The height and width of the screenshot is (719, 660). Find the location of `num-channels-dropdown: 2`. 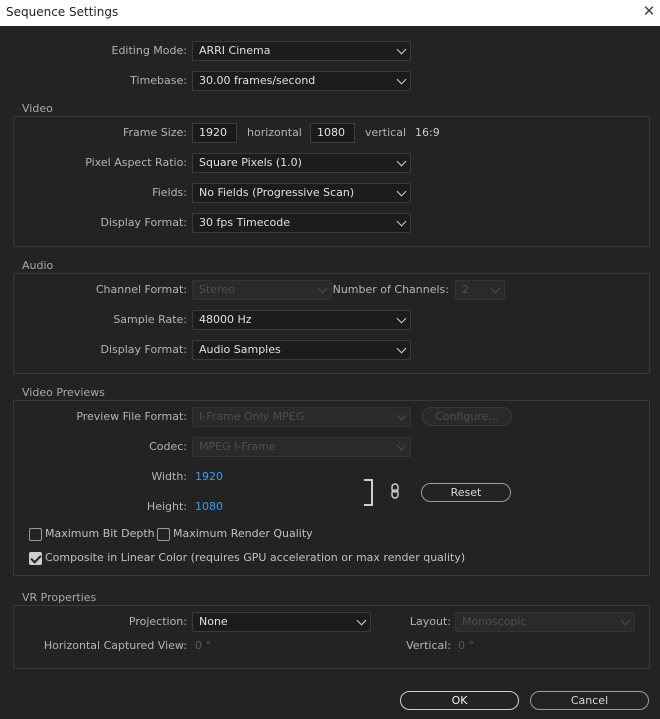

num-channels-dropdown: 2 is located at coordinates (480, 290).